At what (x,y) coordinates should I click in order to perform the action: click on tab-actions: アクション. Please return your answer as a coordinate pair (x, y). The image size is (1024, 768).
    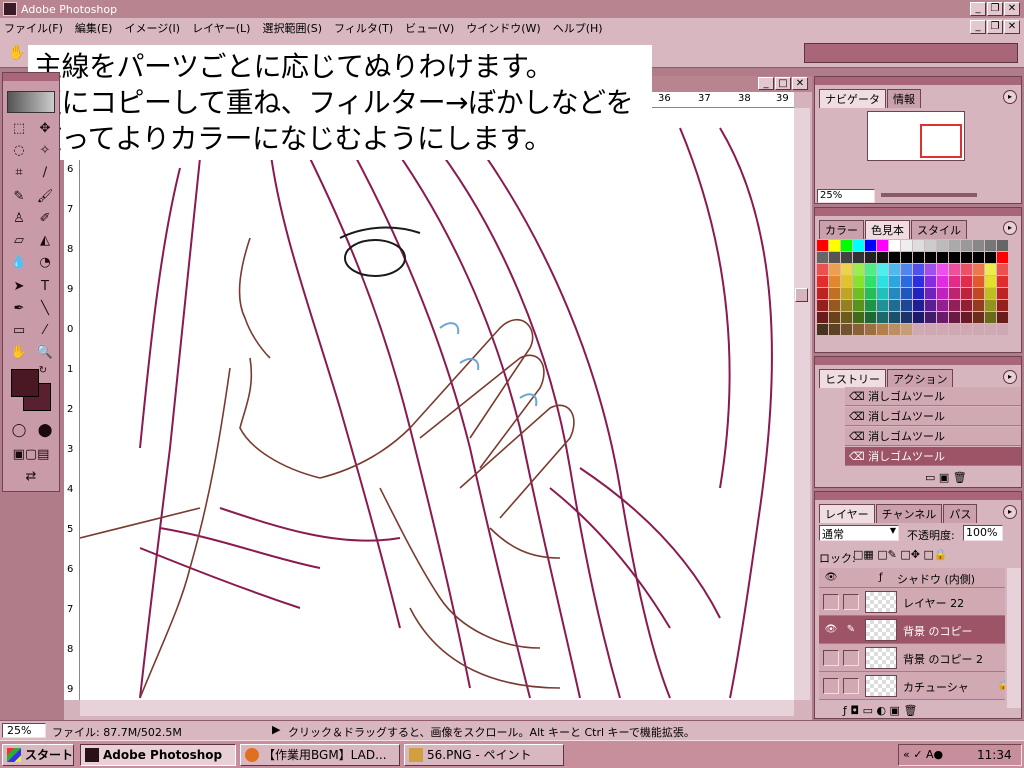
    Looking at the image, I should click on (920, 378).